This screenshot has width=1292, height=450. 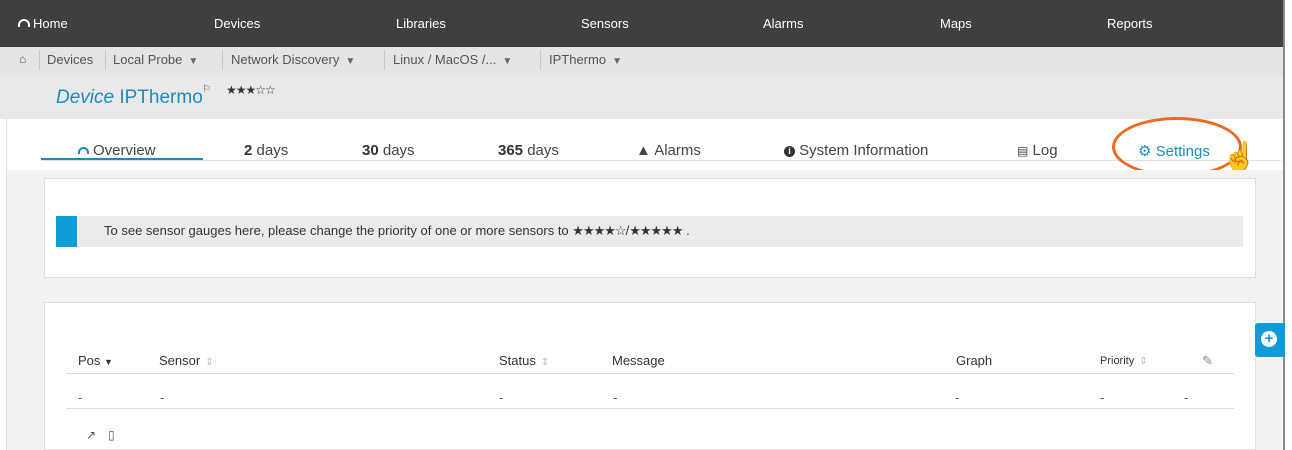 I want to click on tab-30-days: 30 days, so click(x=388, y=150).